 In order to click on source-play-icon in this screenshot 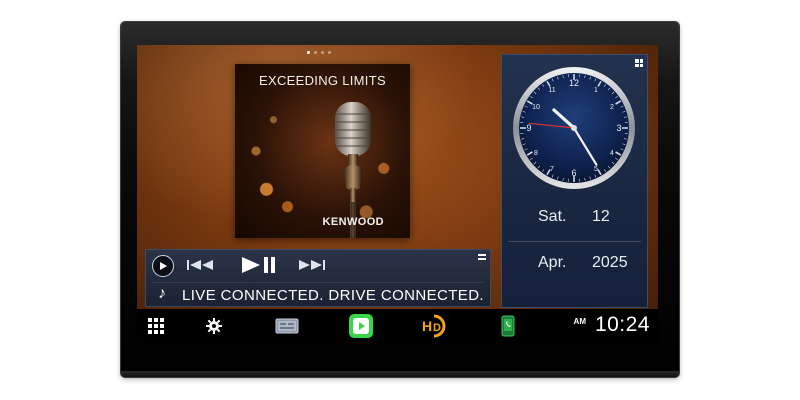, I will do `click(163, 266)`.